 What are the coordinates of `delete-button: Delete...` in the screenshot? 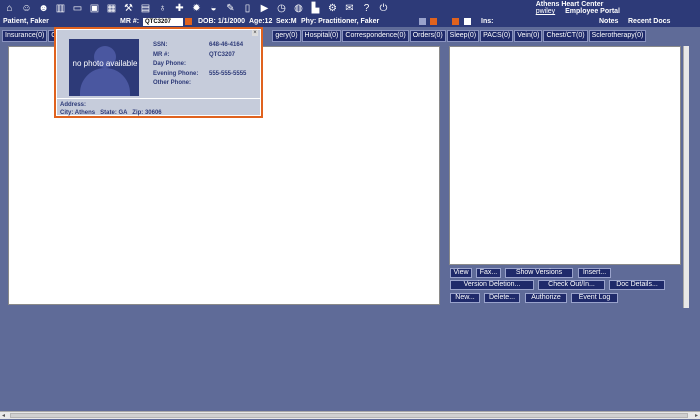 It's located at (502, 298).